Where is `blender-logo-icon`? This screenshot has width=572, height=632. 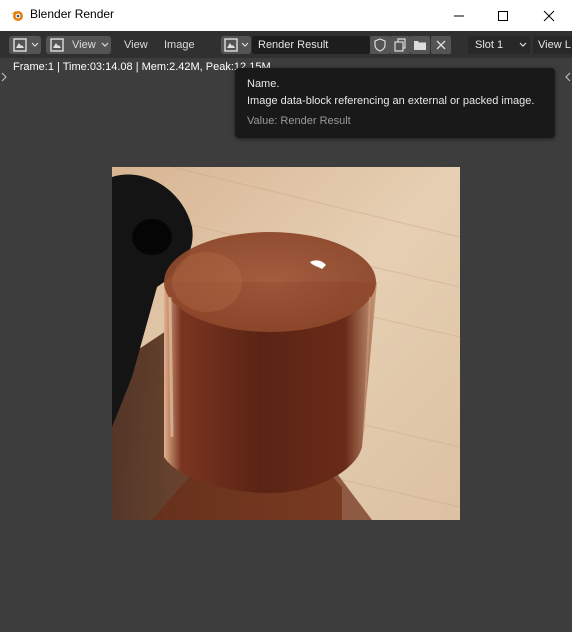 blender-logo-icon is located at coordinates (17, 16).